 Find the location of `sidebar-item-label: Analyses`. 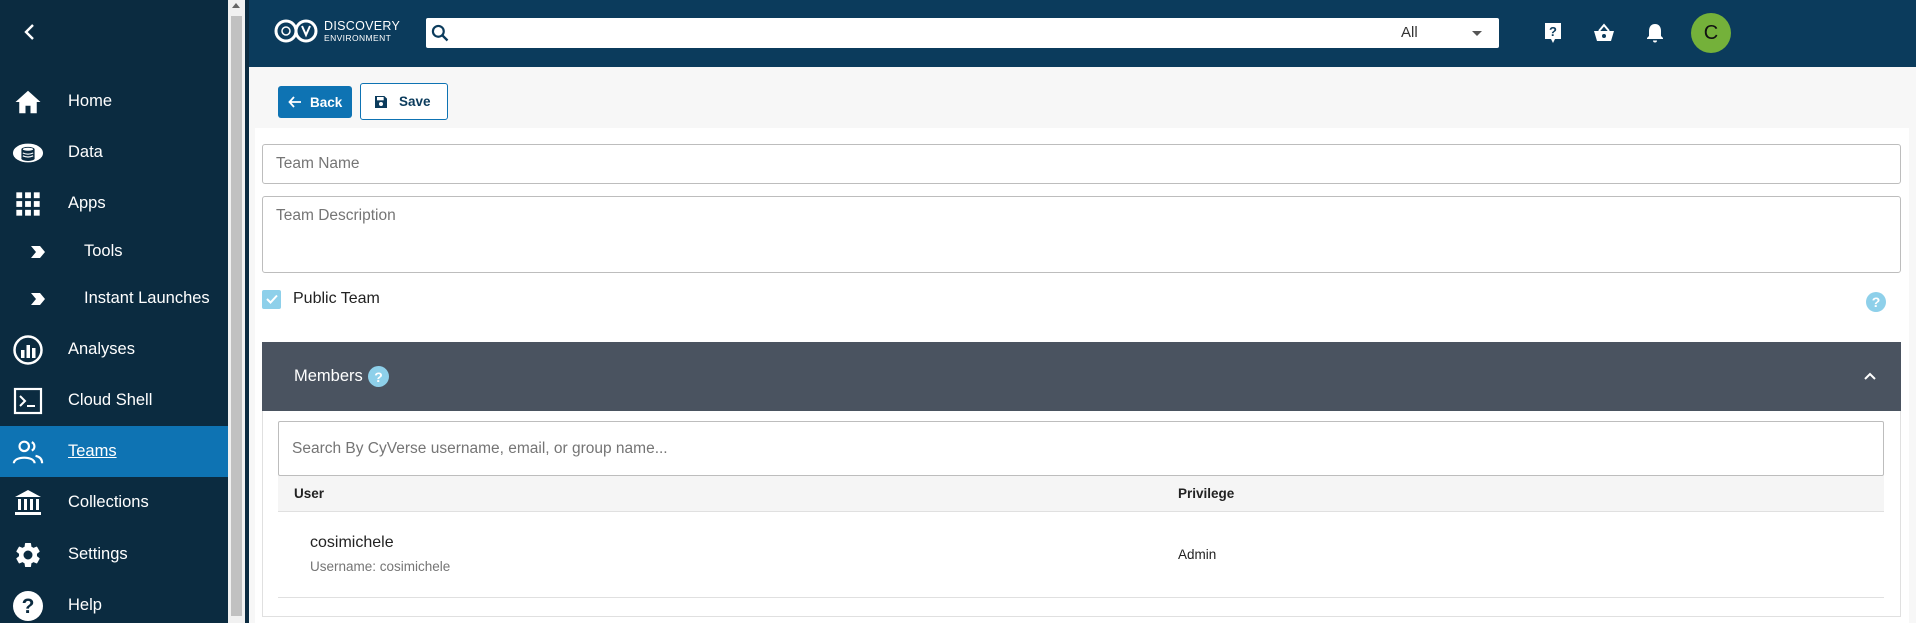

sidebar-item-label: Analyses is located at coordinates (101, 349).